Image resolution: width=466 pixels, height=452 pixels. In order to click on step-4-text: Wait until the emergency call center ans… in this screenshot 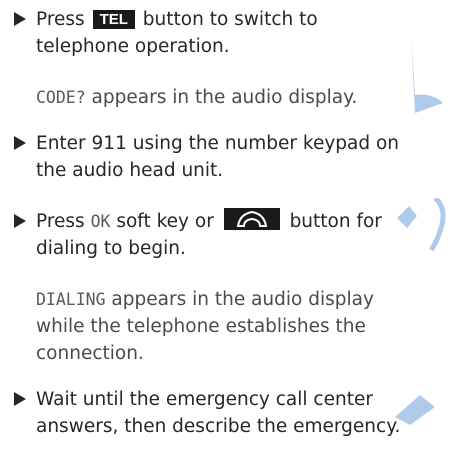, I will do `click(218, 413)`.